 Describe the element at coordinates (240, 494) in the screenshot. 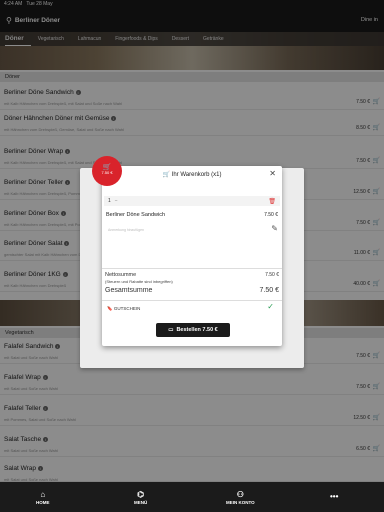

I see `account-icon: ⚇` at that location.